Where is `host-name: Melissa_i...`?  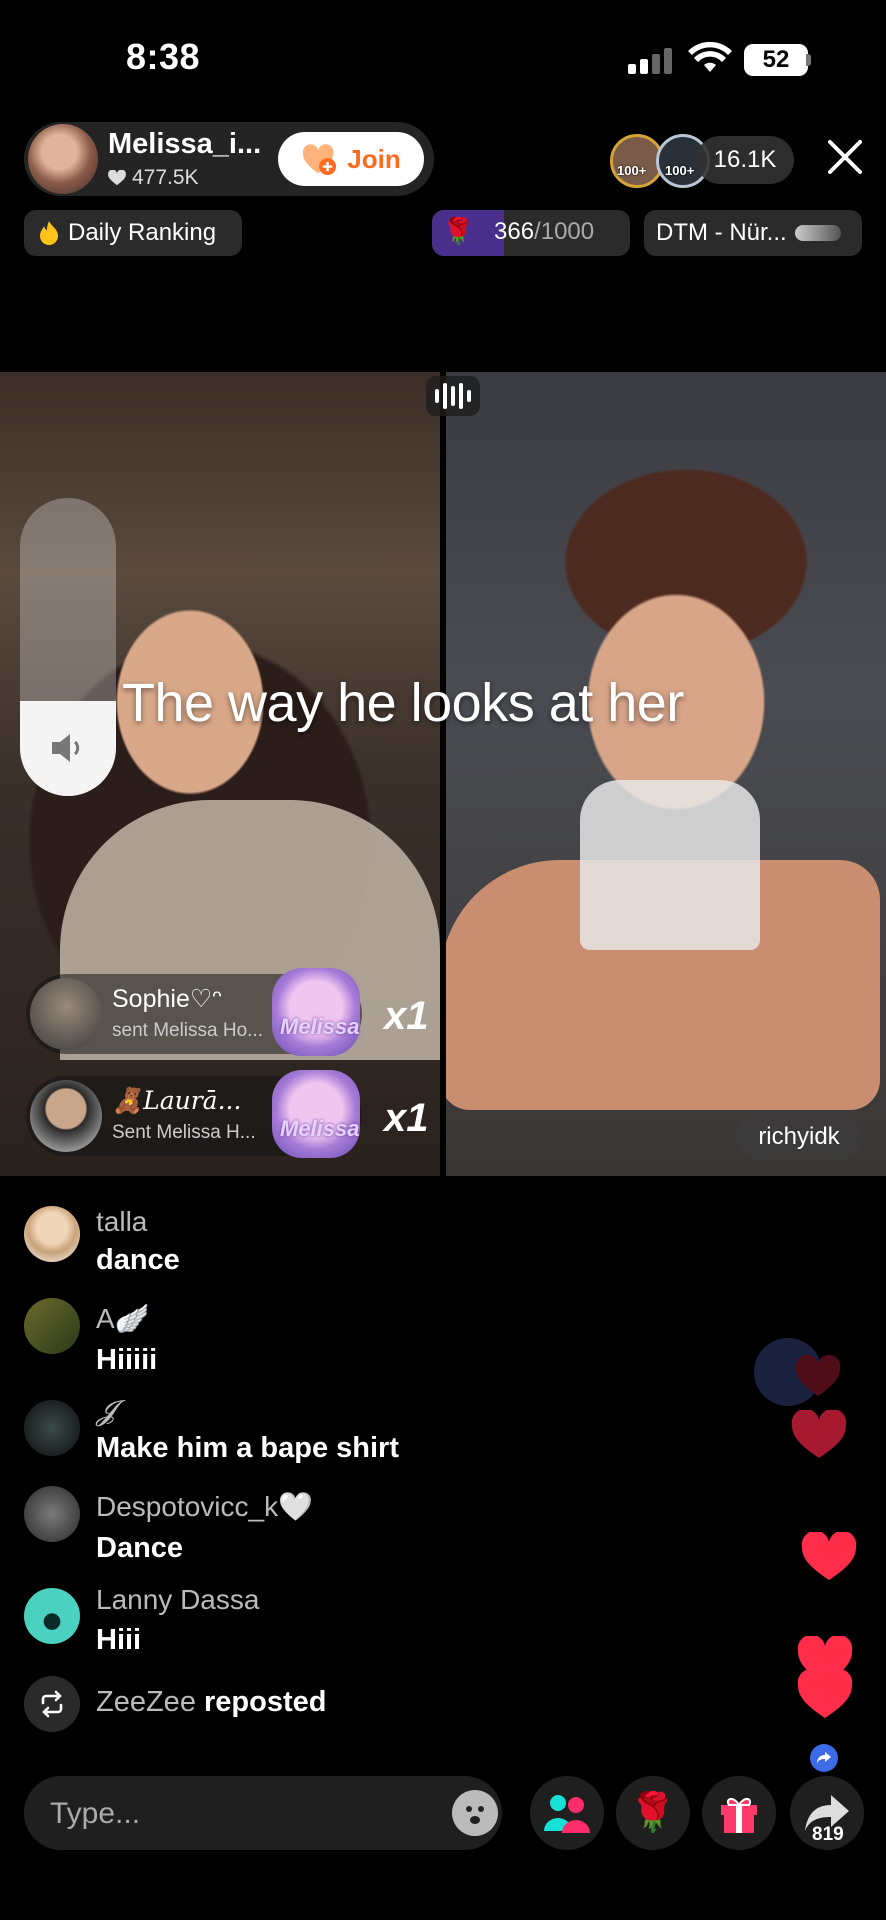 host-name: Melissa_i... is located at coordinates (184, 144).